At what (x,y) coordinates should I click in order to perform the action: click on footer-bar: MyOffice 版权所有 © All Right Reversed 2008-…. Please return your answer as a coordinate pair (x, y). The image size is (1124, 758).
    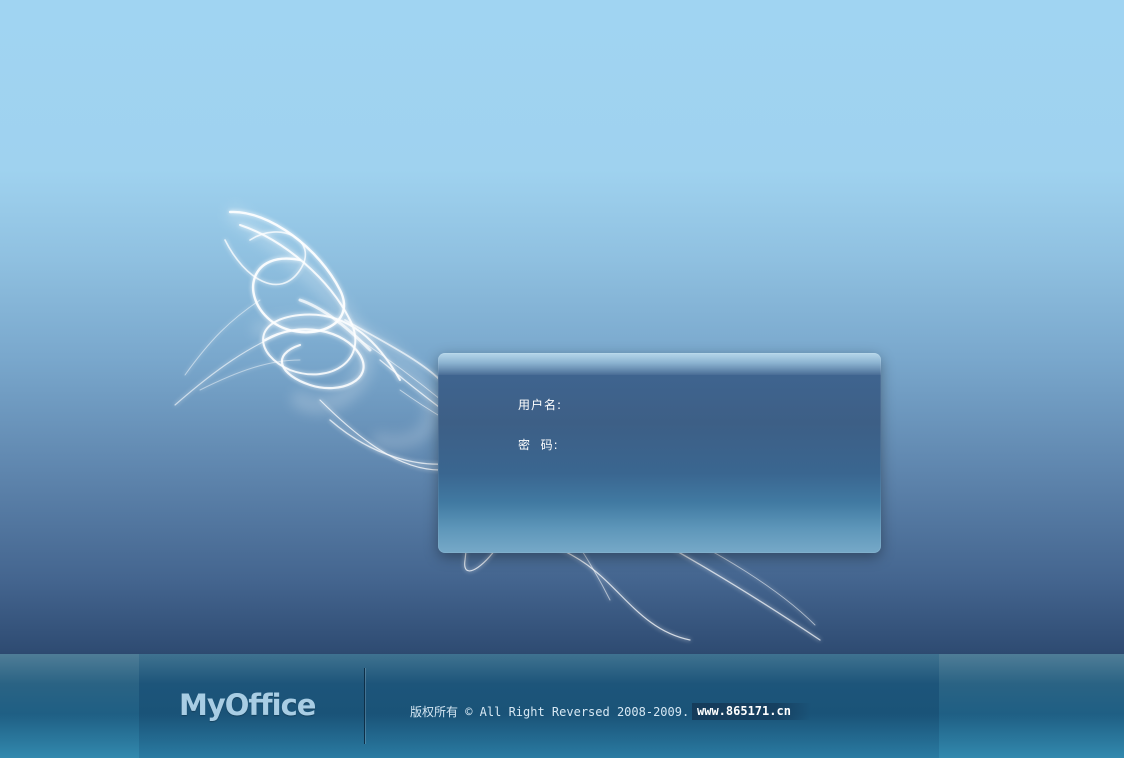
    Looking at the image, I should click on (562, 706).